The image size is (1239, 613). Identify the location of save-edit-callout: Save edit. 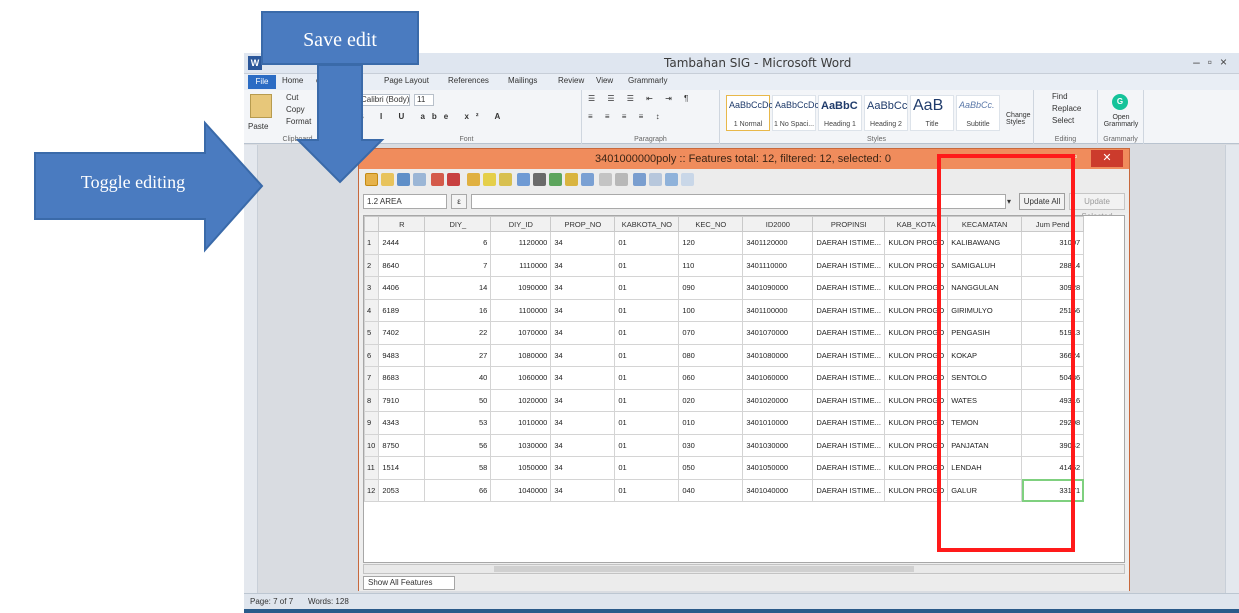
(340, 38).